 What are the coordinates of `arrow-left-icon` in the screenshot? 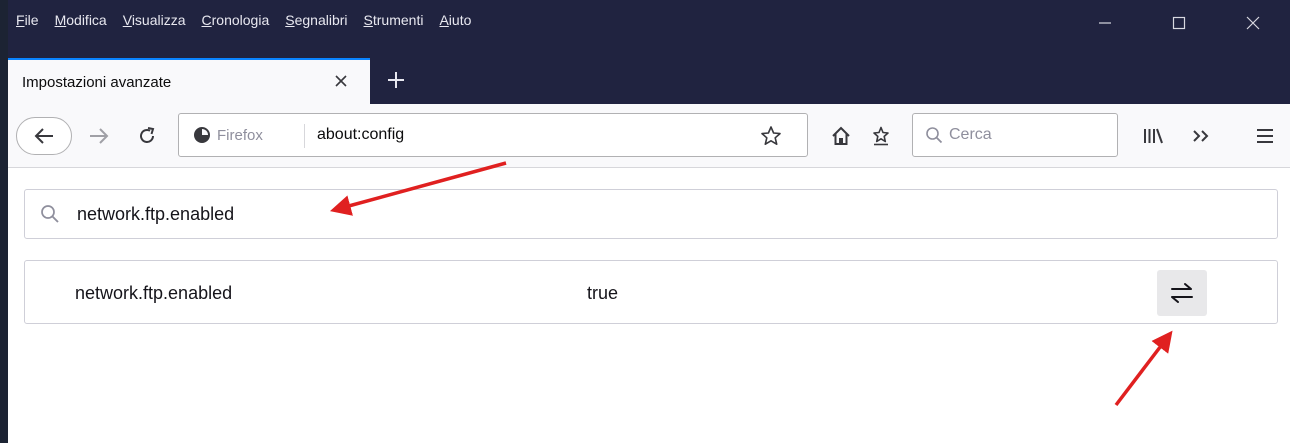 It's located at (43, 136).